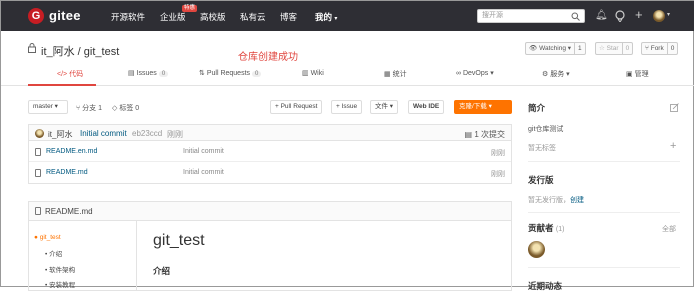  What do you see at coordinates (60, 134) in the screenshot?
I see `commit-author: it_阿水` at bounding box center [60, 134].